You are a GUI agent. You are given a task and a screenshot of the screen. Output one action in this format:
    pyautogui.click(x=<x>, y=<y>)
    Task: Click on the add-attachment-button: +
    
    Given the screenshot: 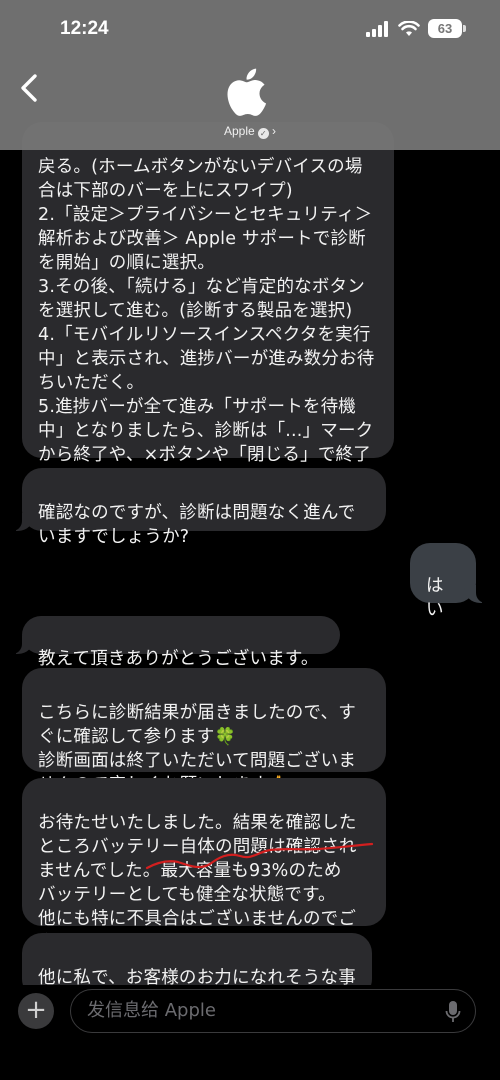 What is the action you would take?
    pyautogui.click(x=36, y=1011)
    